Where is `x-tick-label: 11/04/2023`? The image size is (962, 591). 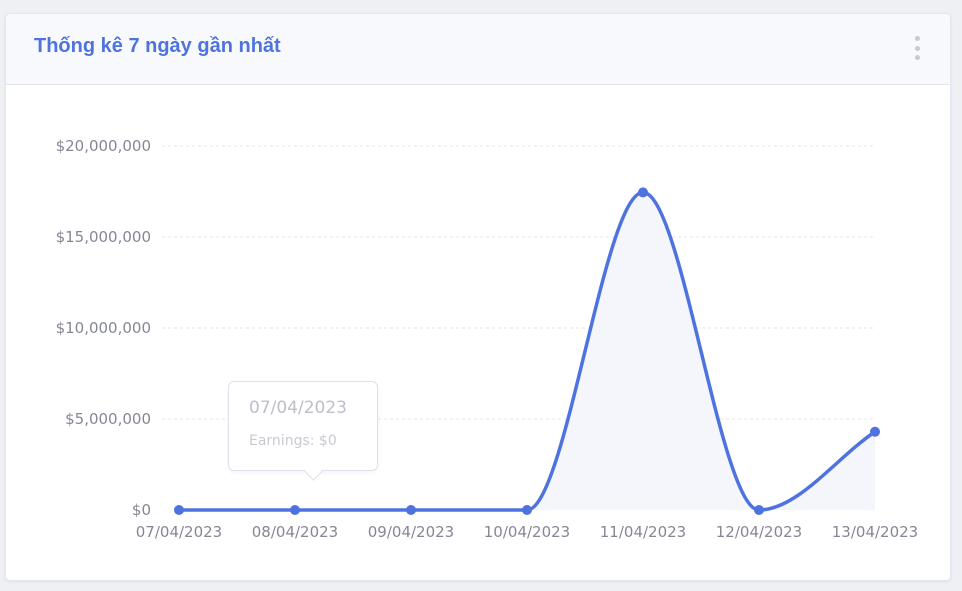
x-tick-label: 11/04/2023 is located at coordinates (643, 532).